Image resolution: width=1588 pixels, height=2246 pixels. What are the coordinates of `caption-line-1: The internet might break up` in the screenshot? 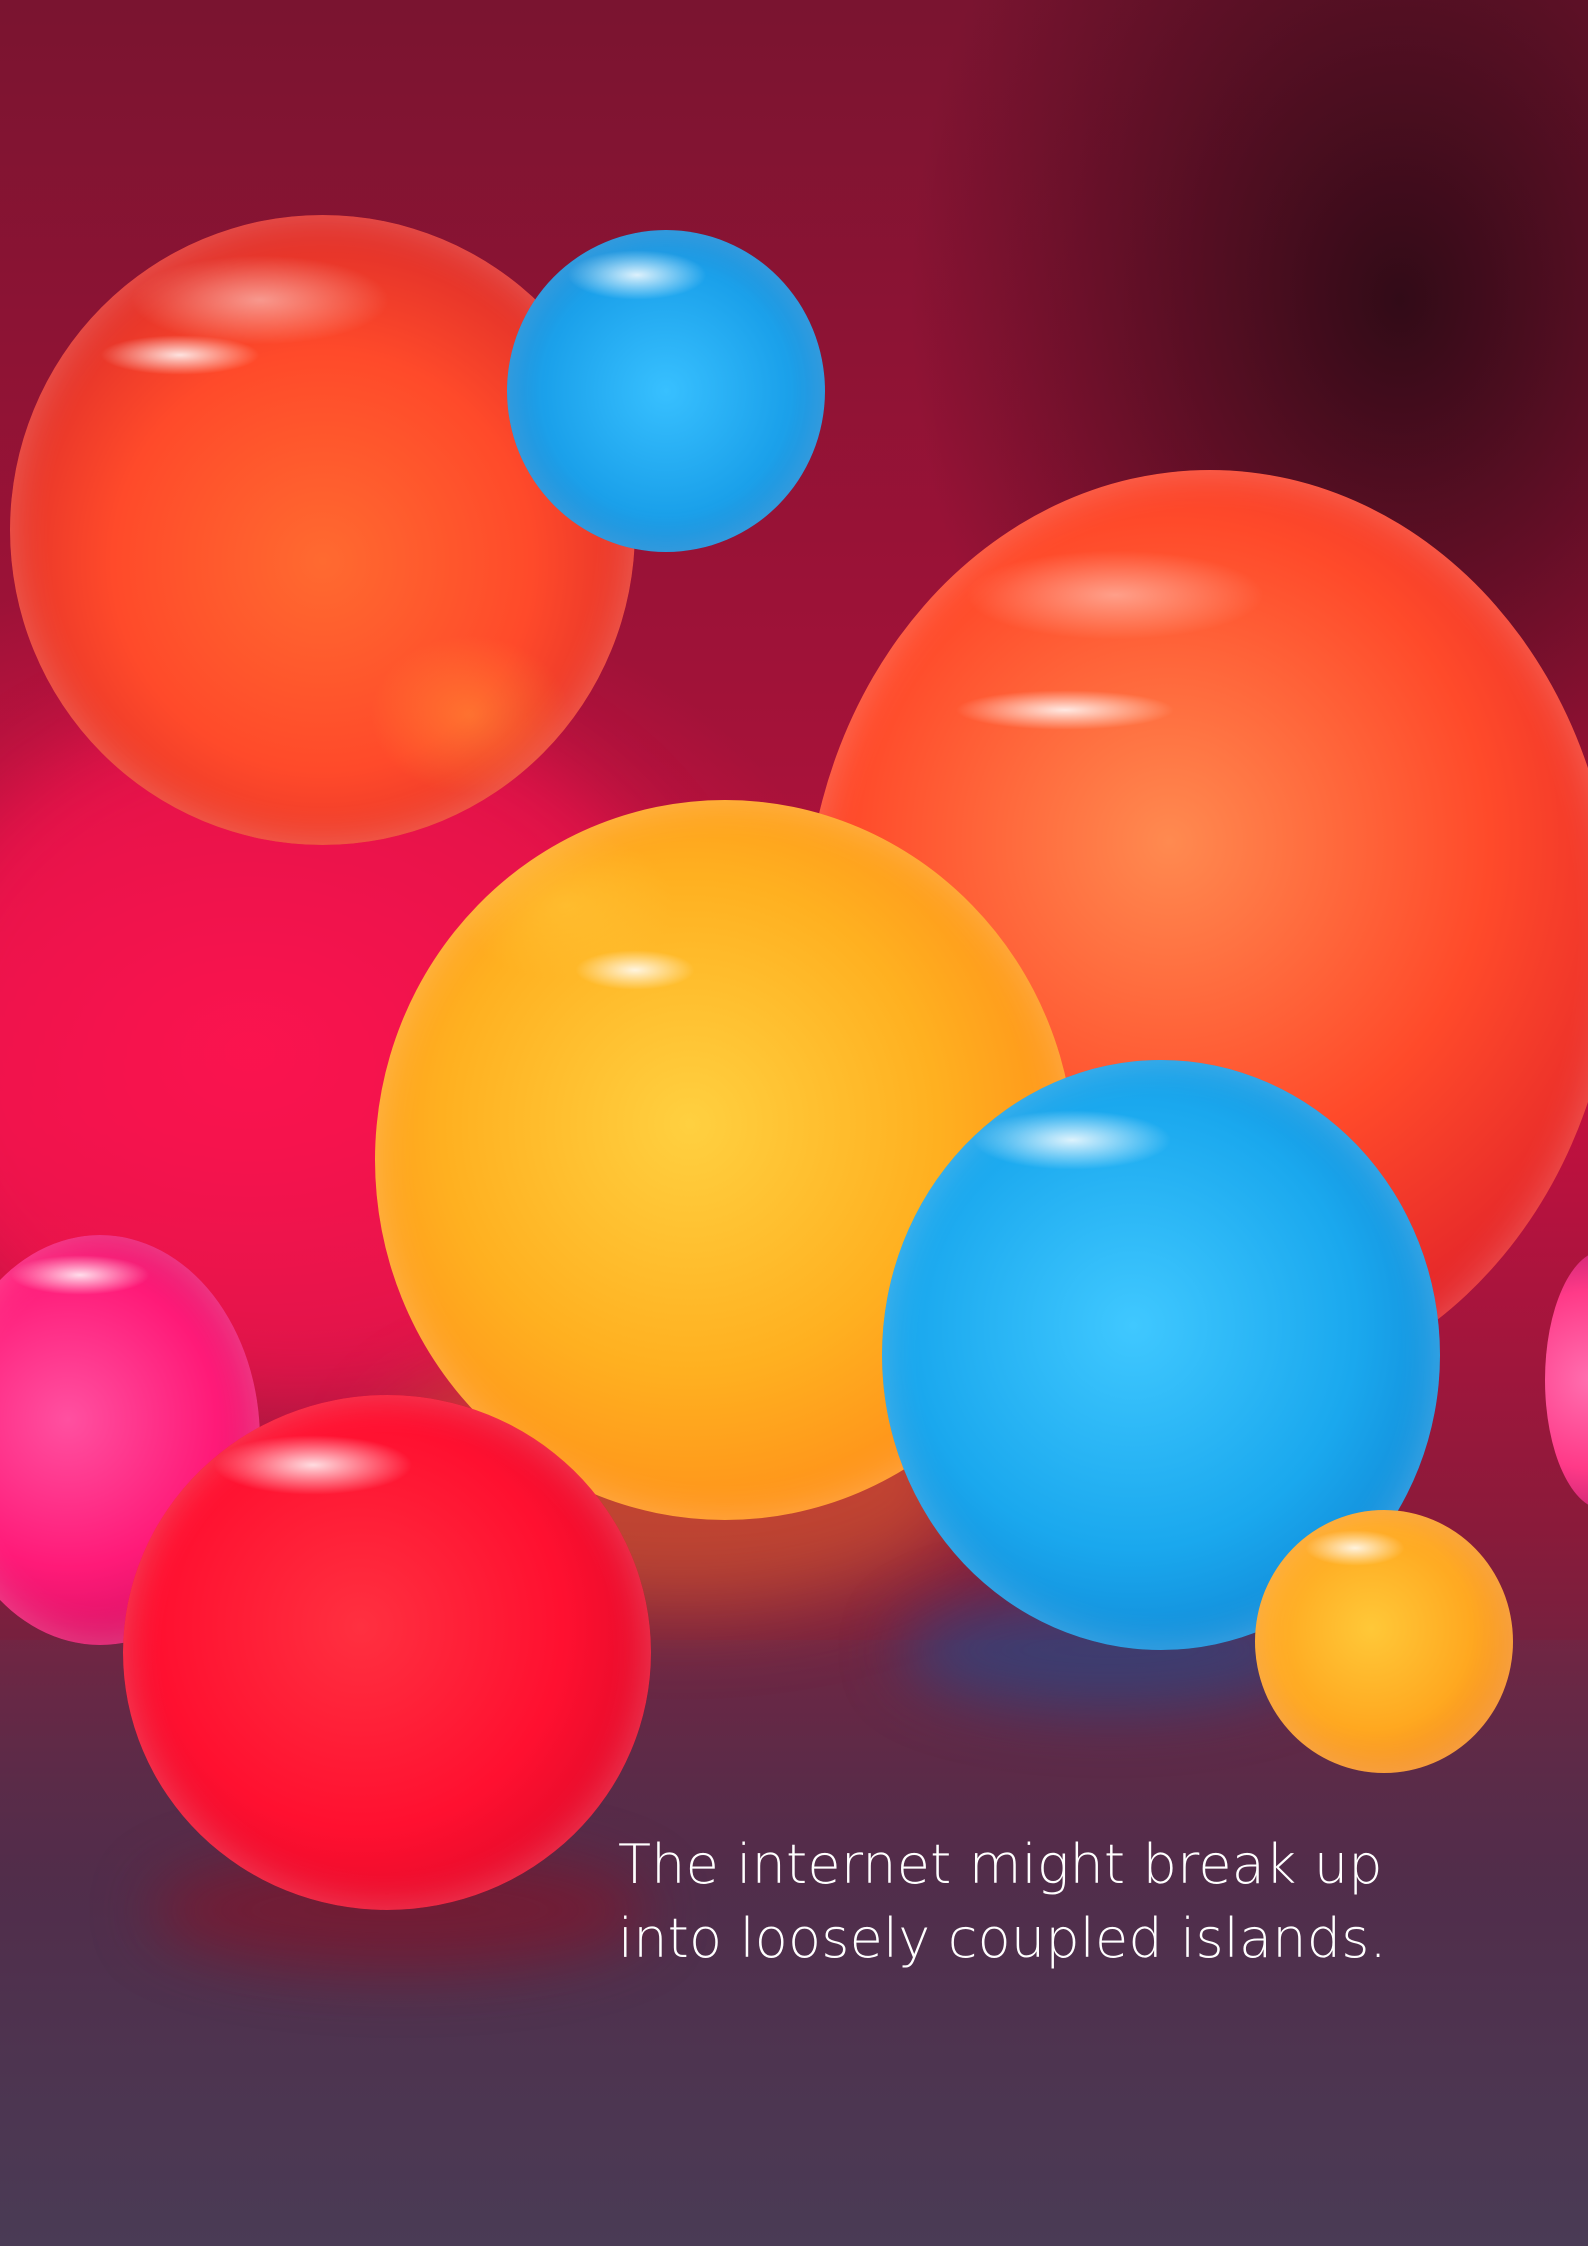 It's located at (1000, 1864).